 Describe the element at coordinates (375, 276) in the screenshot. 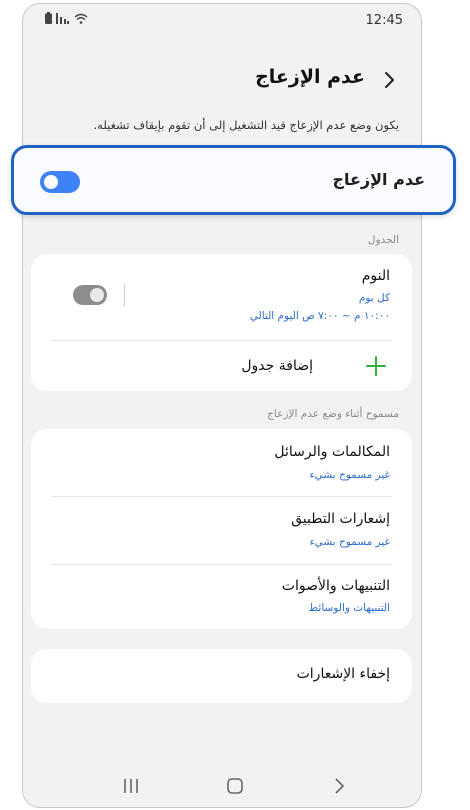

I see `sleep-title: النوم` at that location.